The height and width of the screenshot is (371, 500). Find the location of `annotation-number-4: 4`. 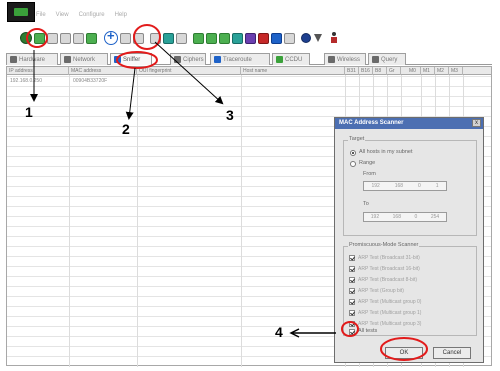

annotation-number-4: 4 is located at coordinates (279, 332).